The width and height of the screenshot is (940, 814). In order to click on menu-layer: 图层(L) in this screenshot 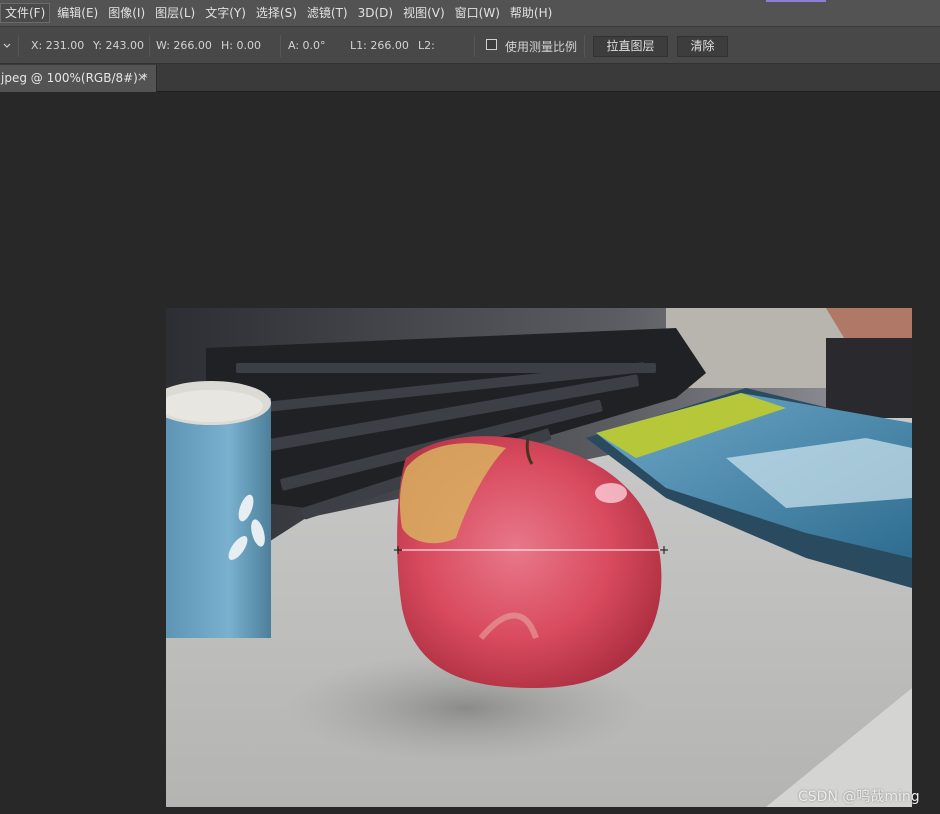, I will do `click(175, 13)`.